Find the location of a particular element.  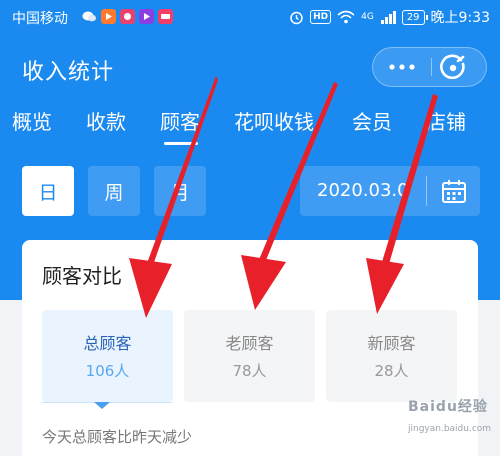

watermark-url: jingyan.baidu.com is located at coordinates (450, 429).